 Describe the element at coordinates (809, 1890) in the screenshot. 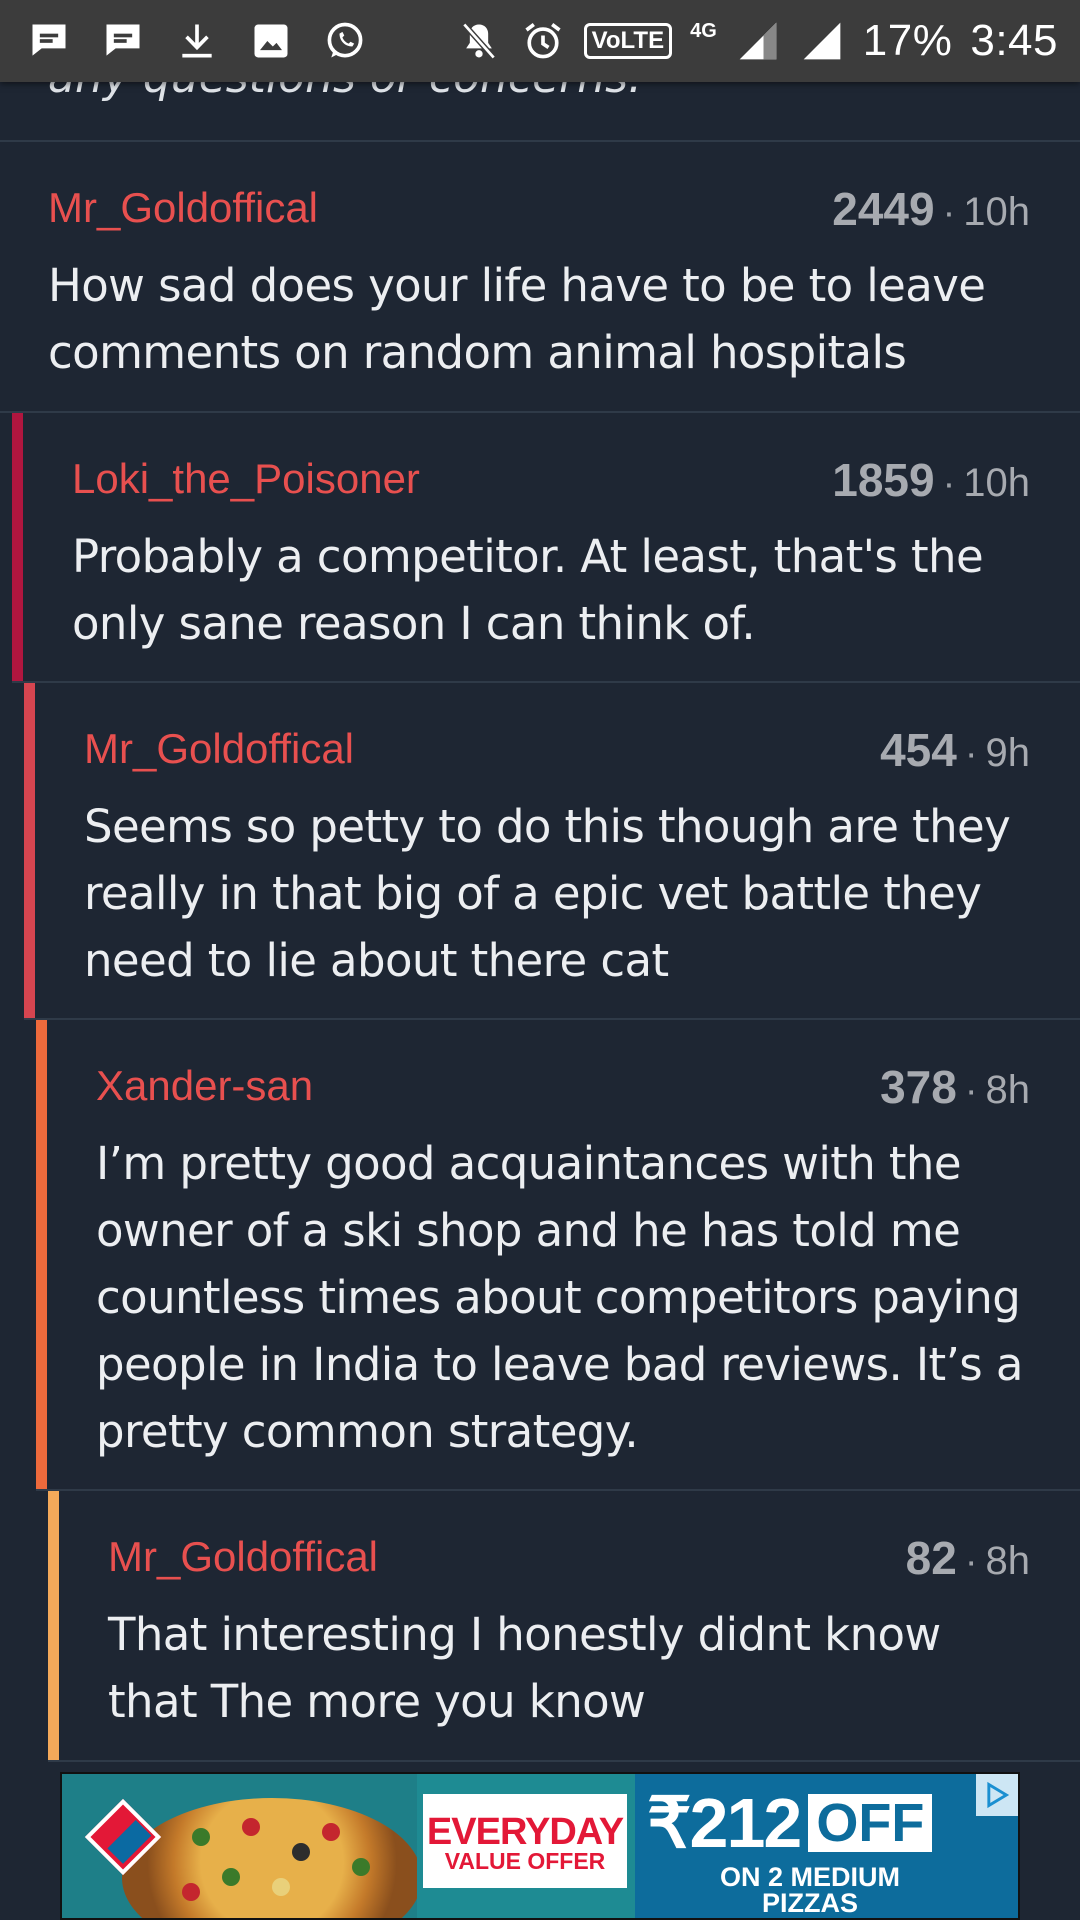

I see `ad-subline: ON 2 MEDIUM PIZZAS` at that location.